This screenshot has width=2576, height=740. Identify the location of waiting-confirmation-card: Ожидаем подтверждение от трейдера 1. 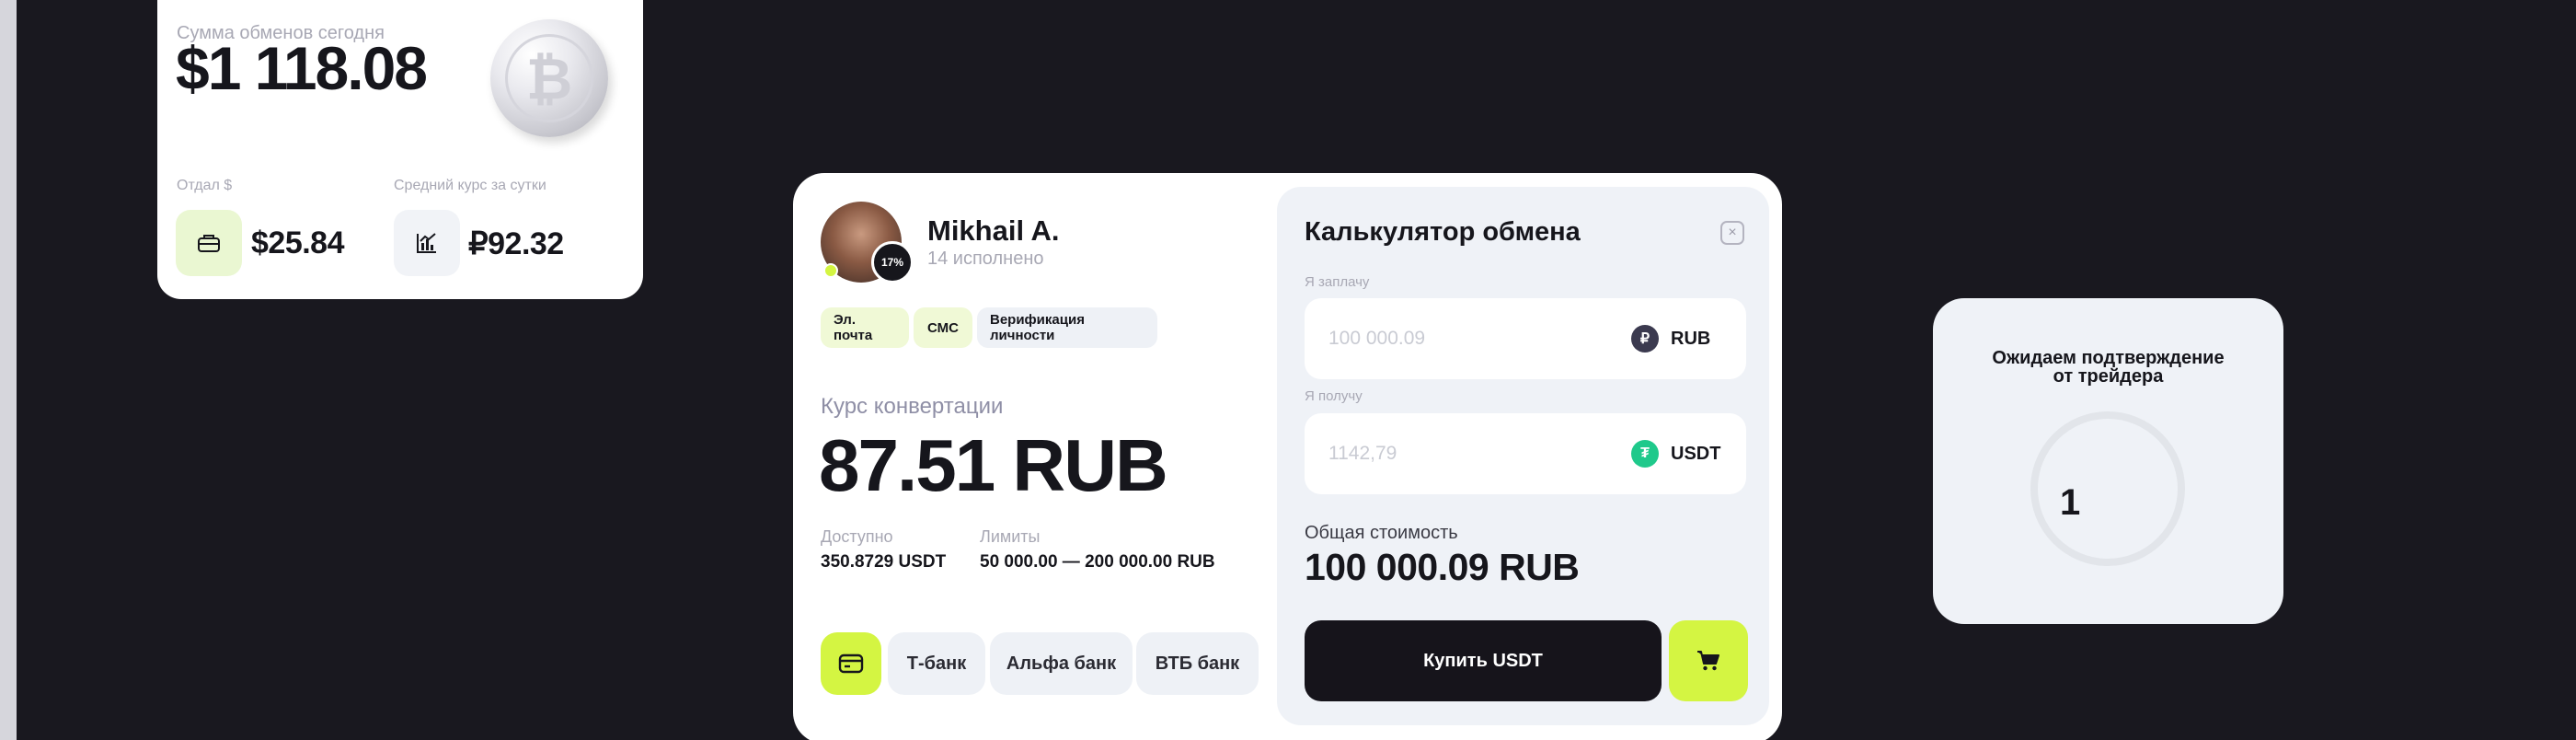
(2108, 461).